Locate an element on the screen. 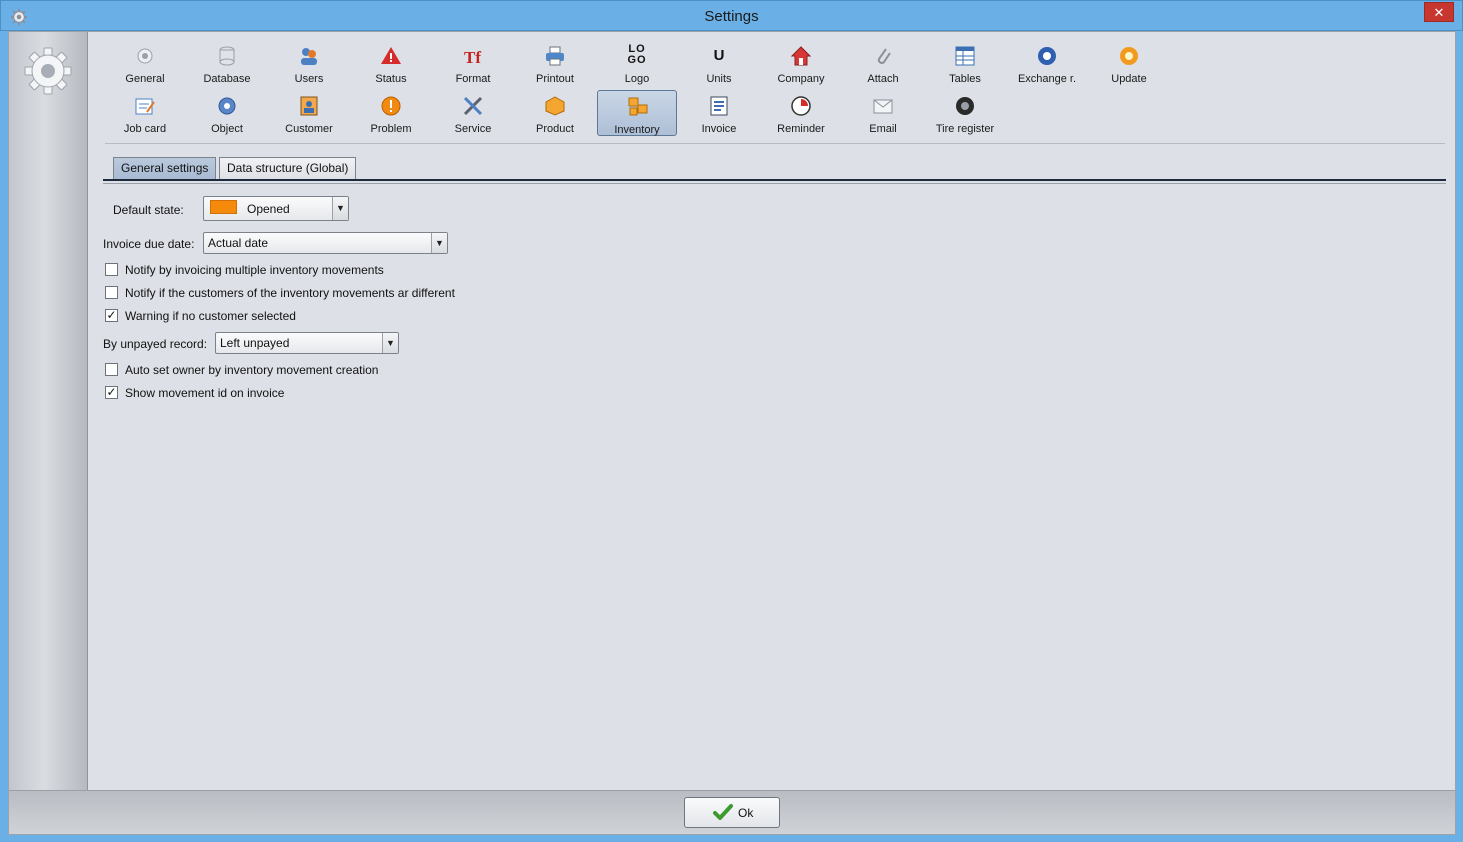  table-icon is located at coordinates (965, 56).